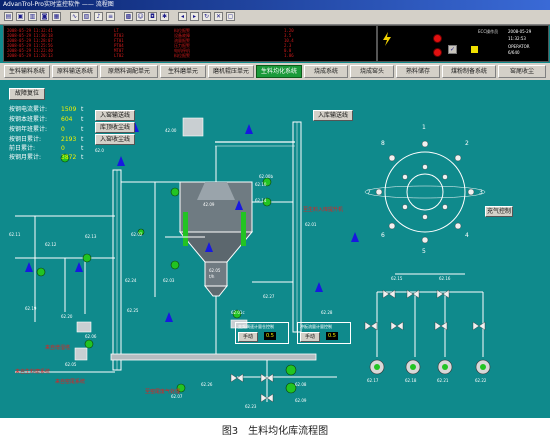 Image resolution: width=550 pixels, height=445 pixels. What do you see at coordinates (383, 143) in the screenshot?
I see `valve-number: 8` at bounding box center [383, 143].